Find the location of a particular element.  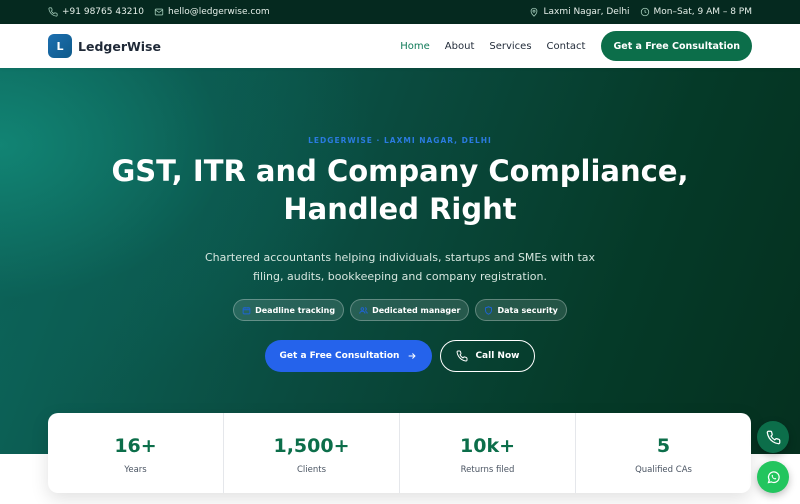

pill-data-security: Data security is located at coordinates (521, 310).